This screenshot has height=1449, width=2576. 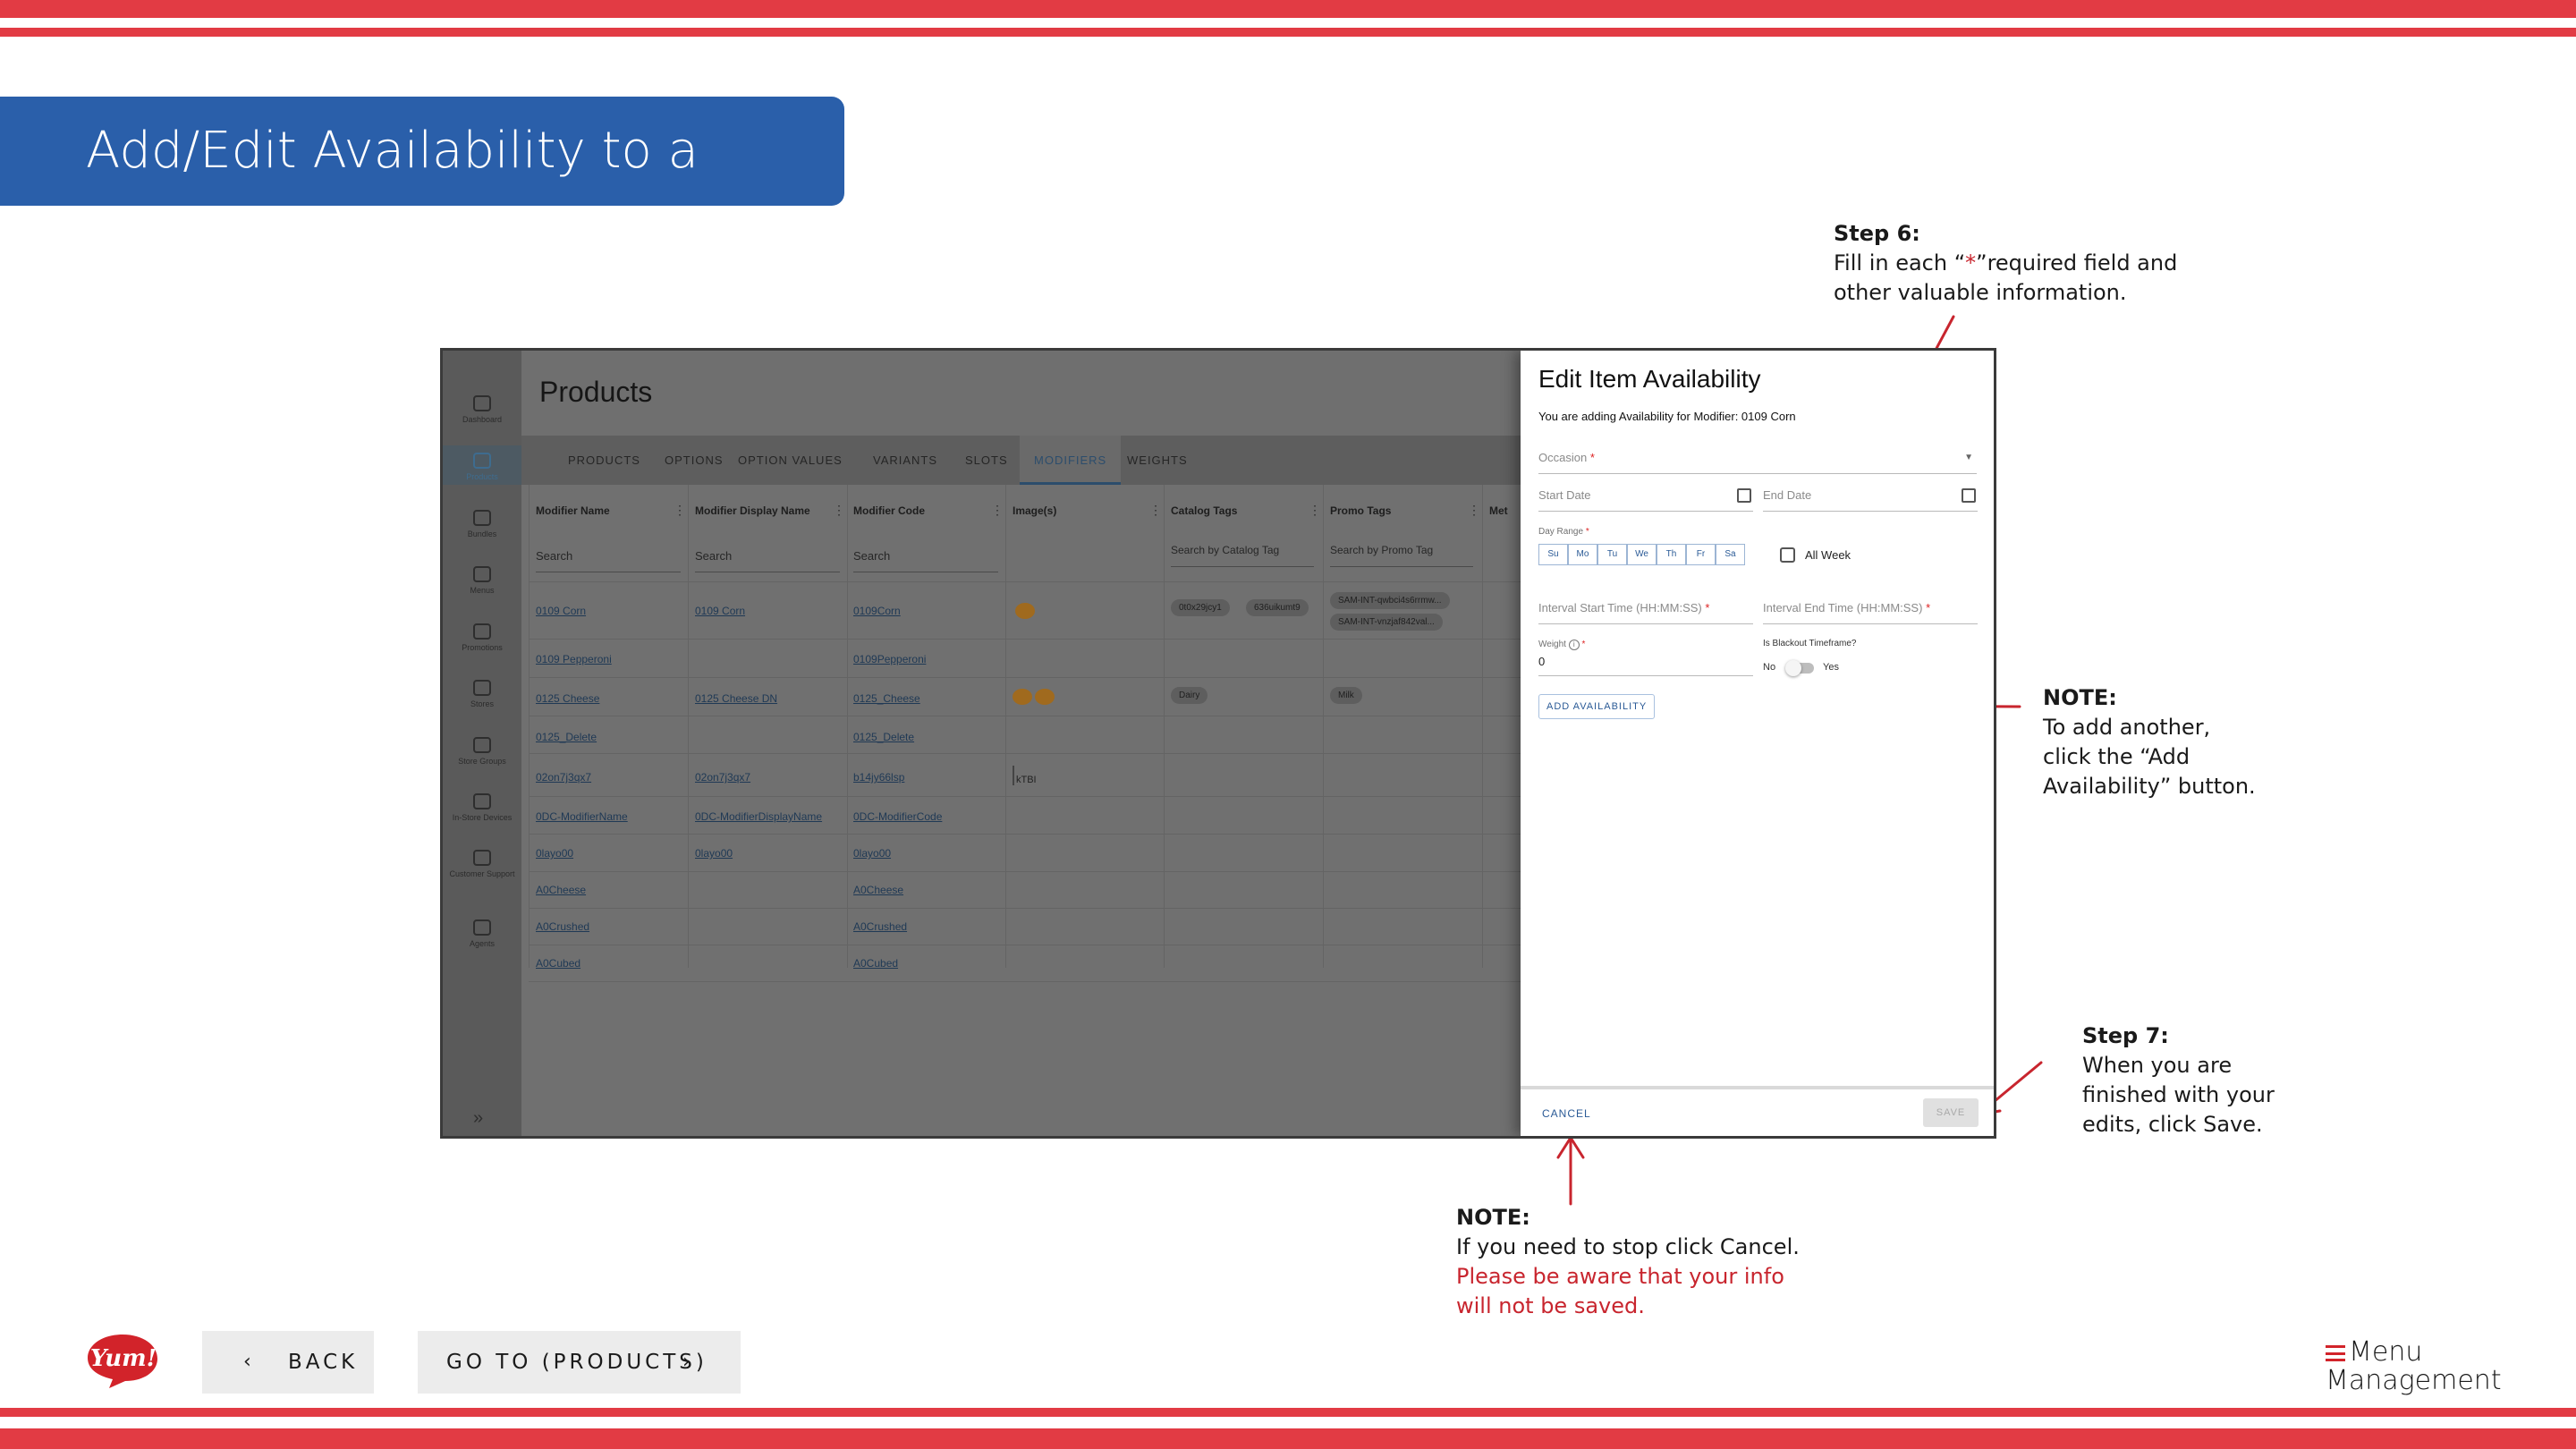 What do you see at coordinates (1799, 668) in the screenshot?
I see `blackout-toggle` at bounding box center [1799, 668].